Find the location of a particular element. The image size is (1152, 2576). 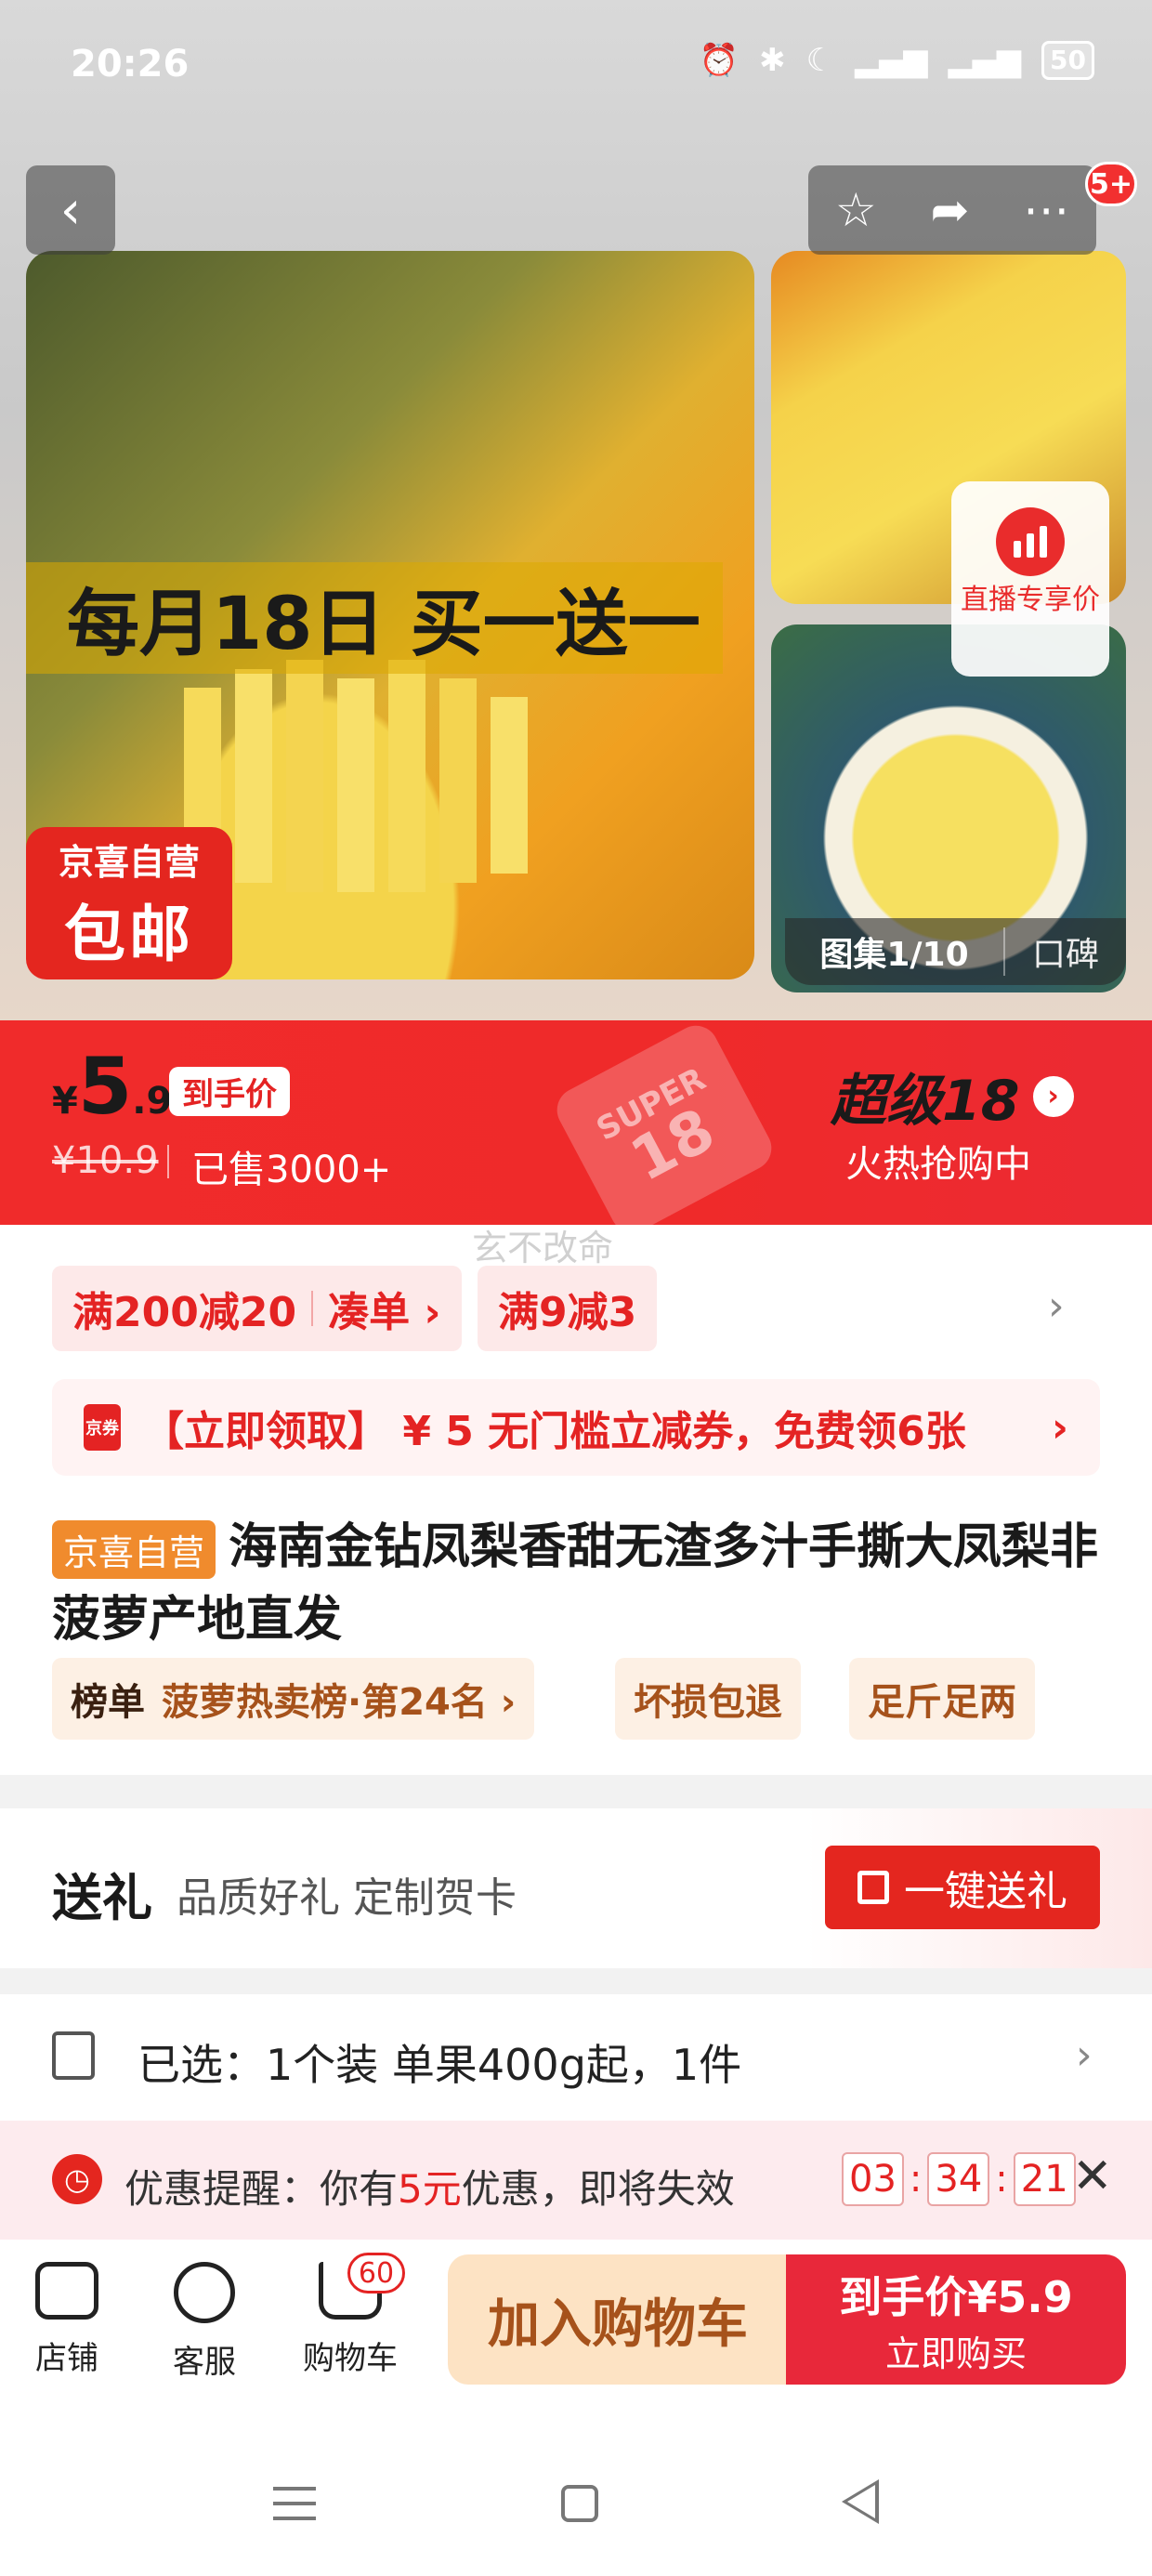

reminder-amount: 5元 is located at coordinates (430, 2189).